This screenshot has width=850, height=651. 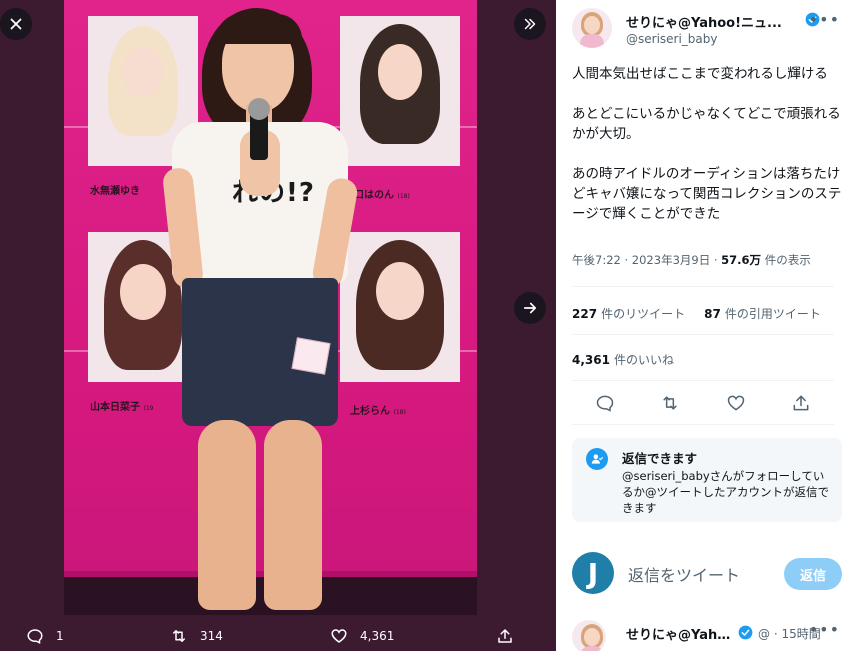 I want to click on author-handle: @seriseri_baby, so click(x=672, y=39).